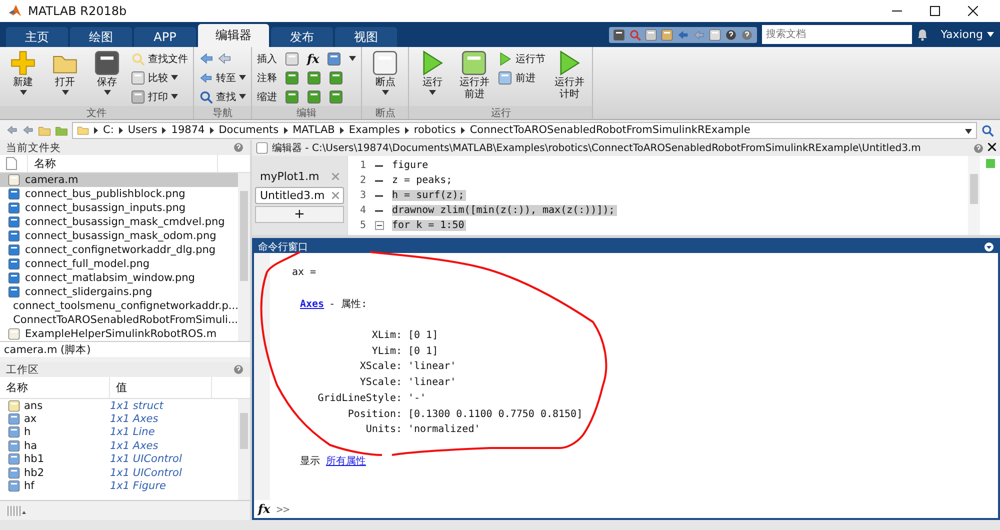  I want to click on panel-title: 当前文件夹, so click(33, 147).